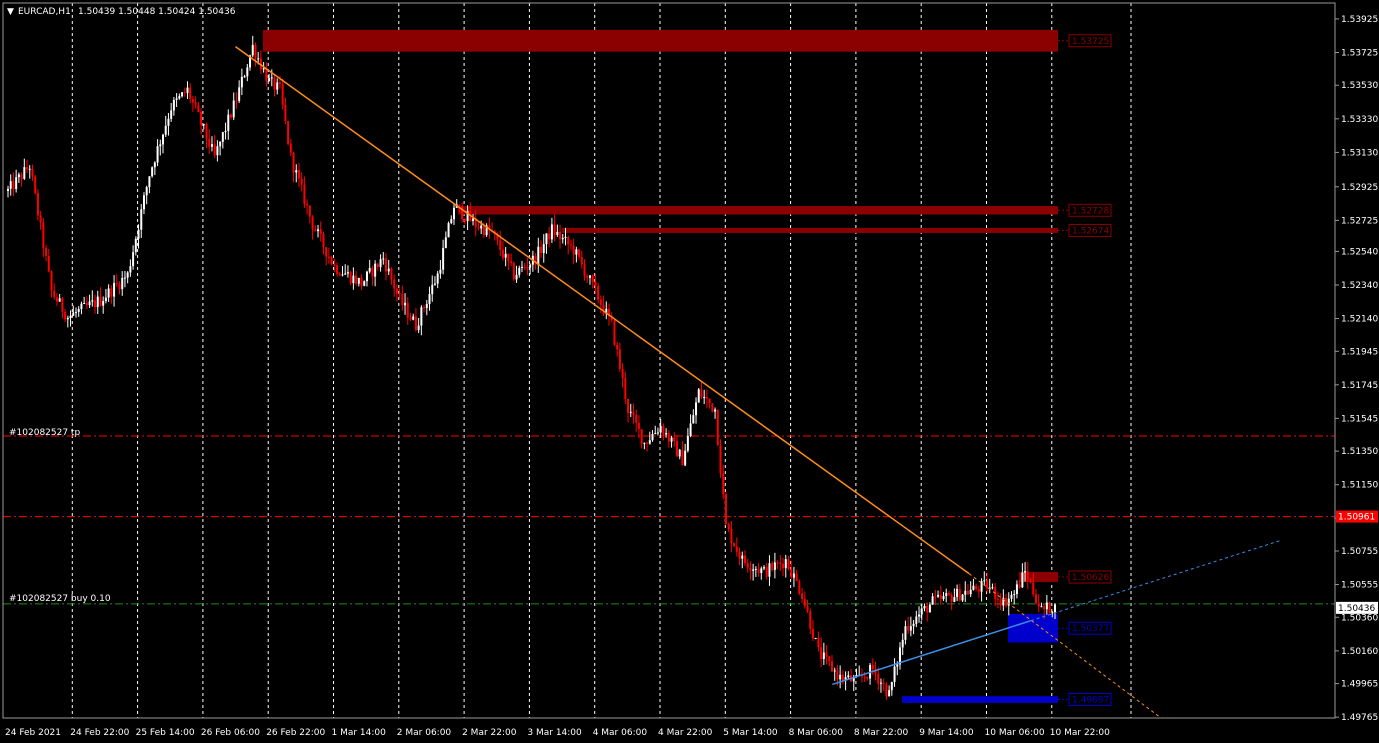  What do you see at coordinates (1359, 20) in the screenshot?
I see `price-label: 1.53925` at bounding box center [1359, 20].